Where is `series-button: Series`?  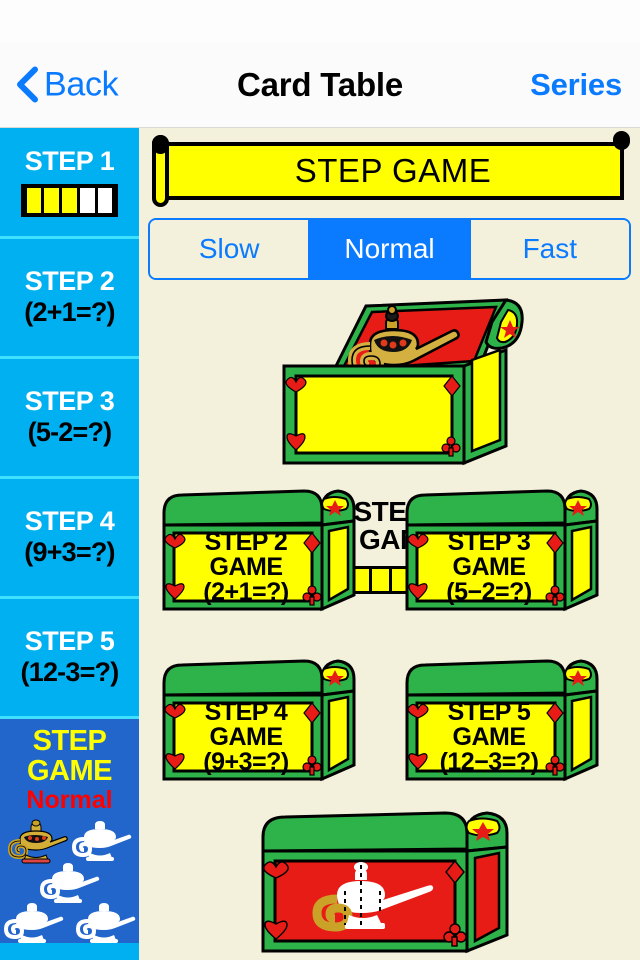 series-button: Series is located at coordinates (576, 85).